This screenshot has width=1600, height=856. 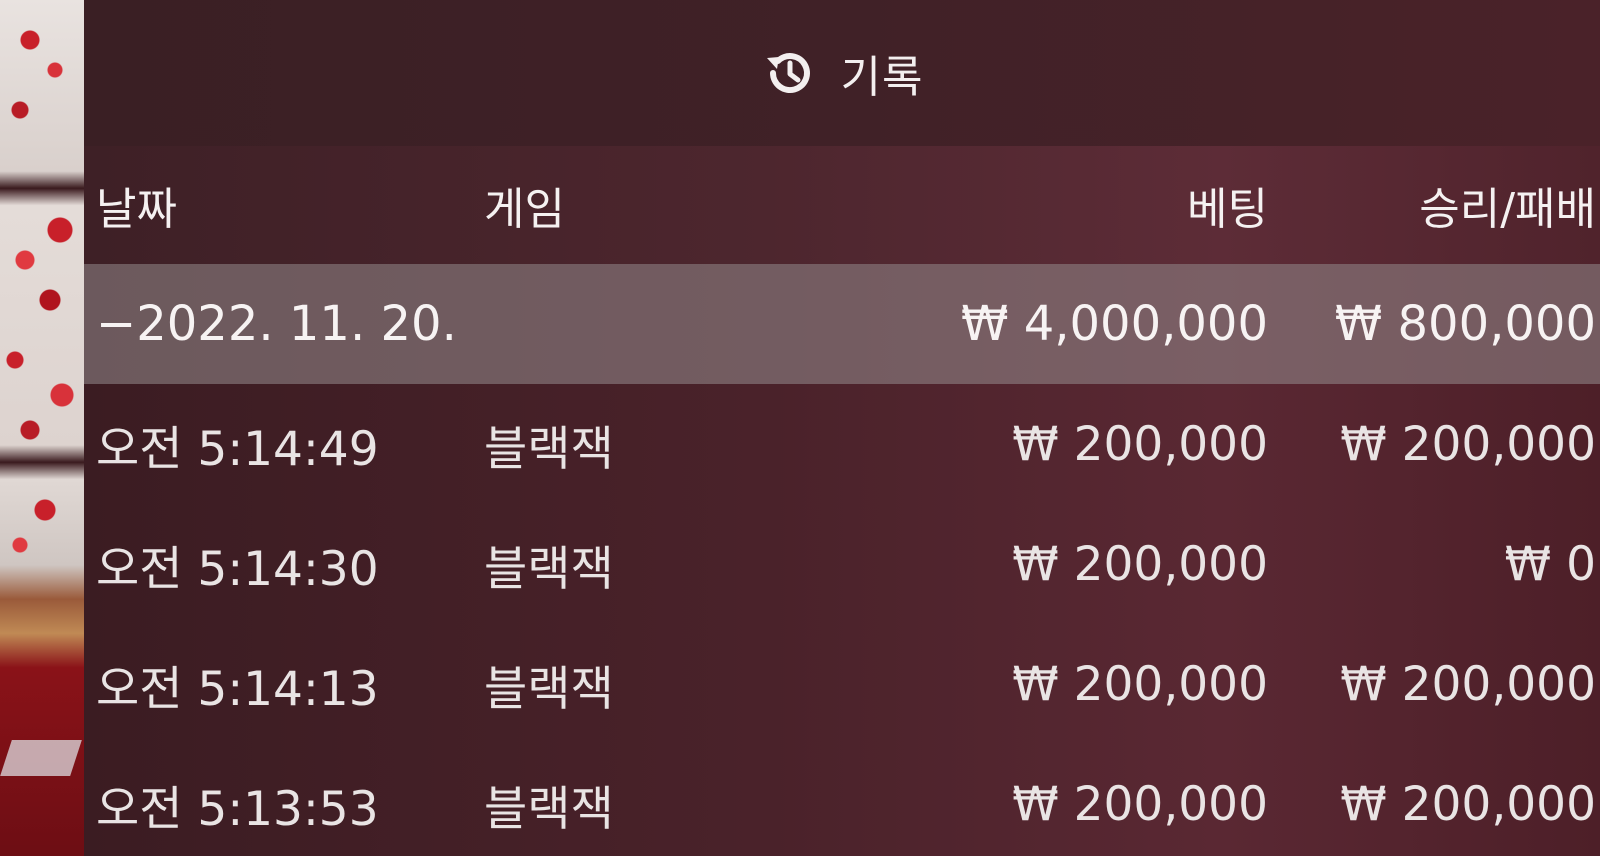 What do you see at coordinates (237, 569) in the screenshot?
I see `row-time: 오전 5:14:30` at bounding box center [237, 569].